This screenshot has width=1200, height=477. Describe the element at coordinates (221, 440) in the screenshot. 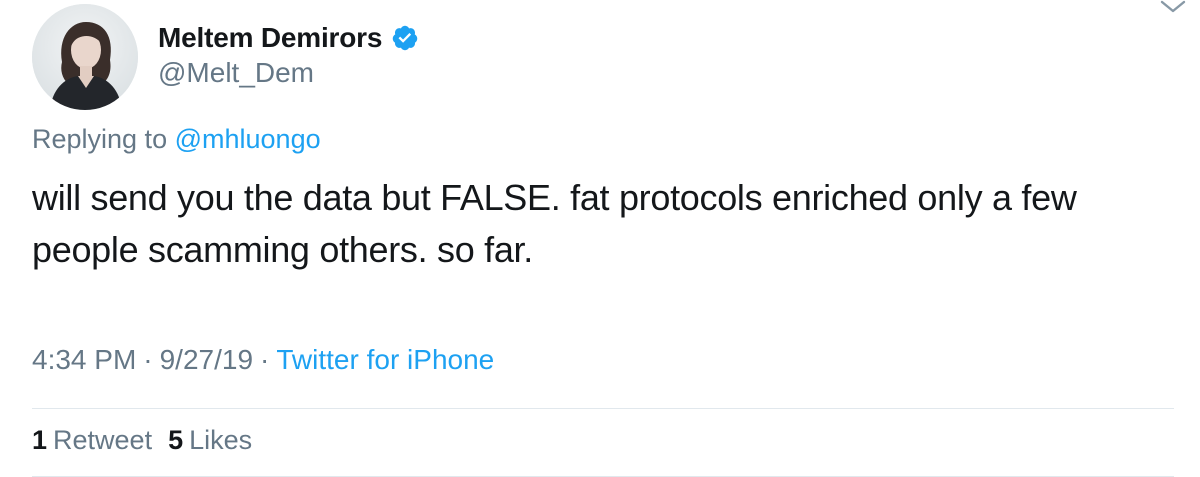

I see `likes-label: Likes` at that location.